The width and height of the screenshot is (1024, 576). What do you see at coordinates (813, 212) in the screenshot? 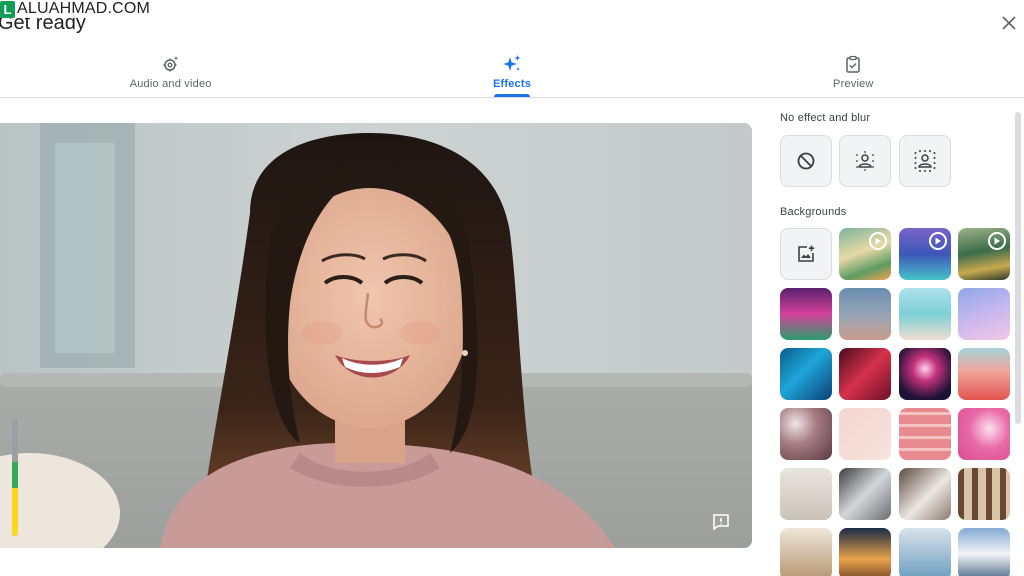
I see `backgrounds-label: Backgrounds` at bounding box center [813, 212].